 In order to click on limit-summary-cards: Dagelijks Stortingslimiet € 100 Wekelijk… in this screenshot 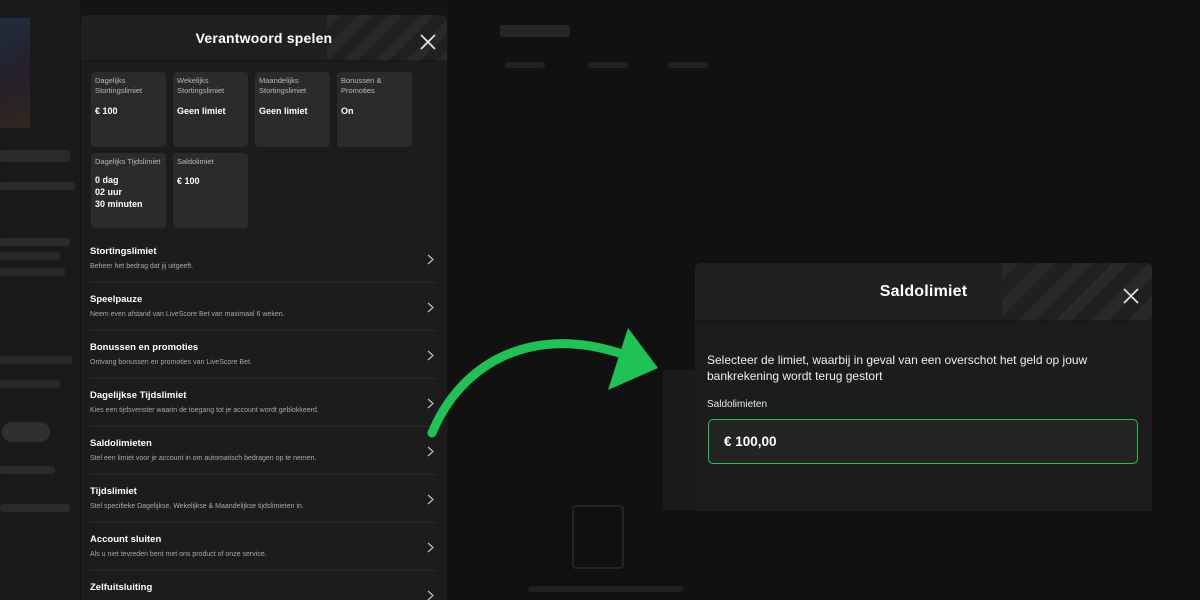, I will do `click(256, 151)`.